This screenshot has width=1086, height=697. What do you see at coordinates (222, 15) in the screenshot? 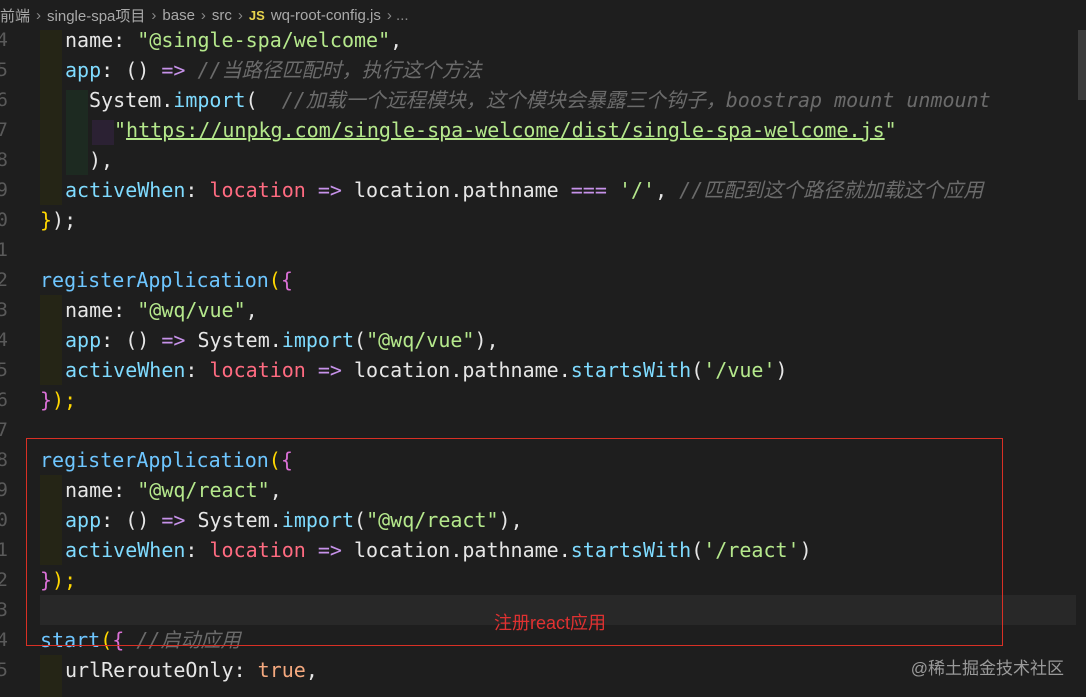
I see `breadcrumb-item-src: src` at bounding box center [222, 15].